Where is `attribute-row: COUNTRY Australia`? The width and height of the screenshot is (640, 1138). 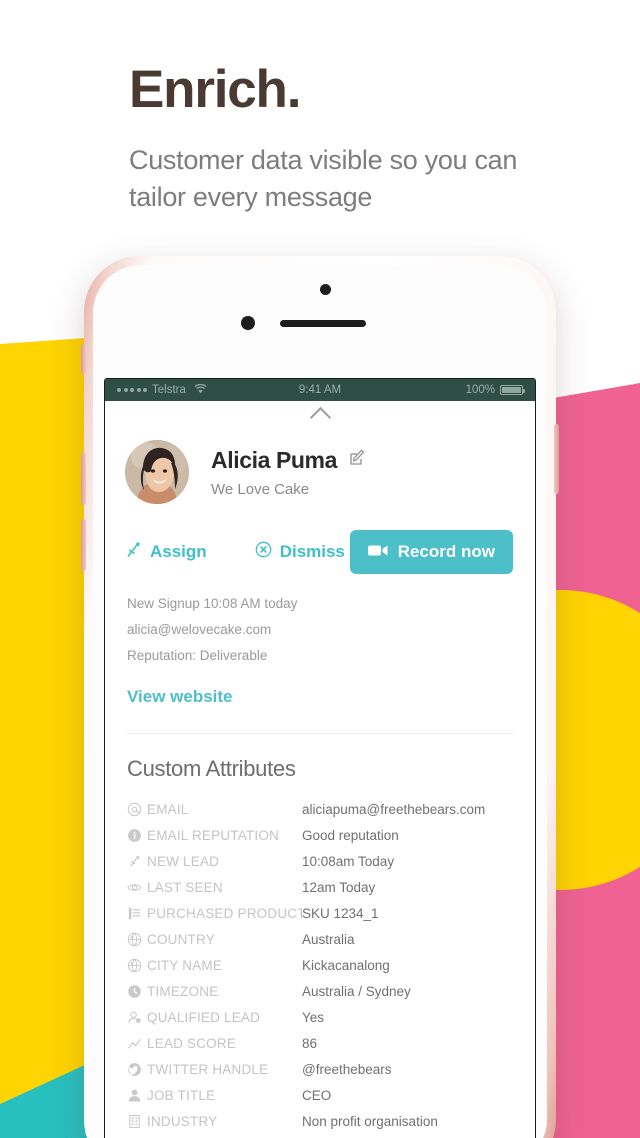 attribute-row: COUNTRY Australia is located at coordinates (320, 939).